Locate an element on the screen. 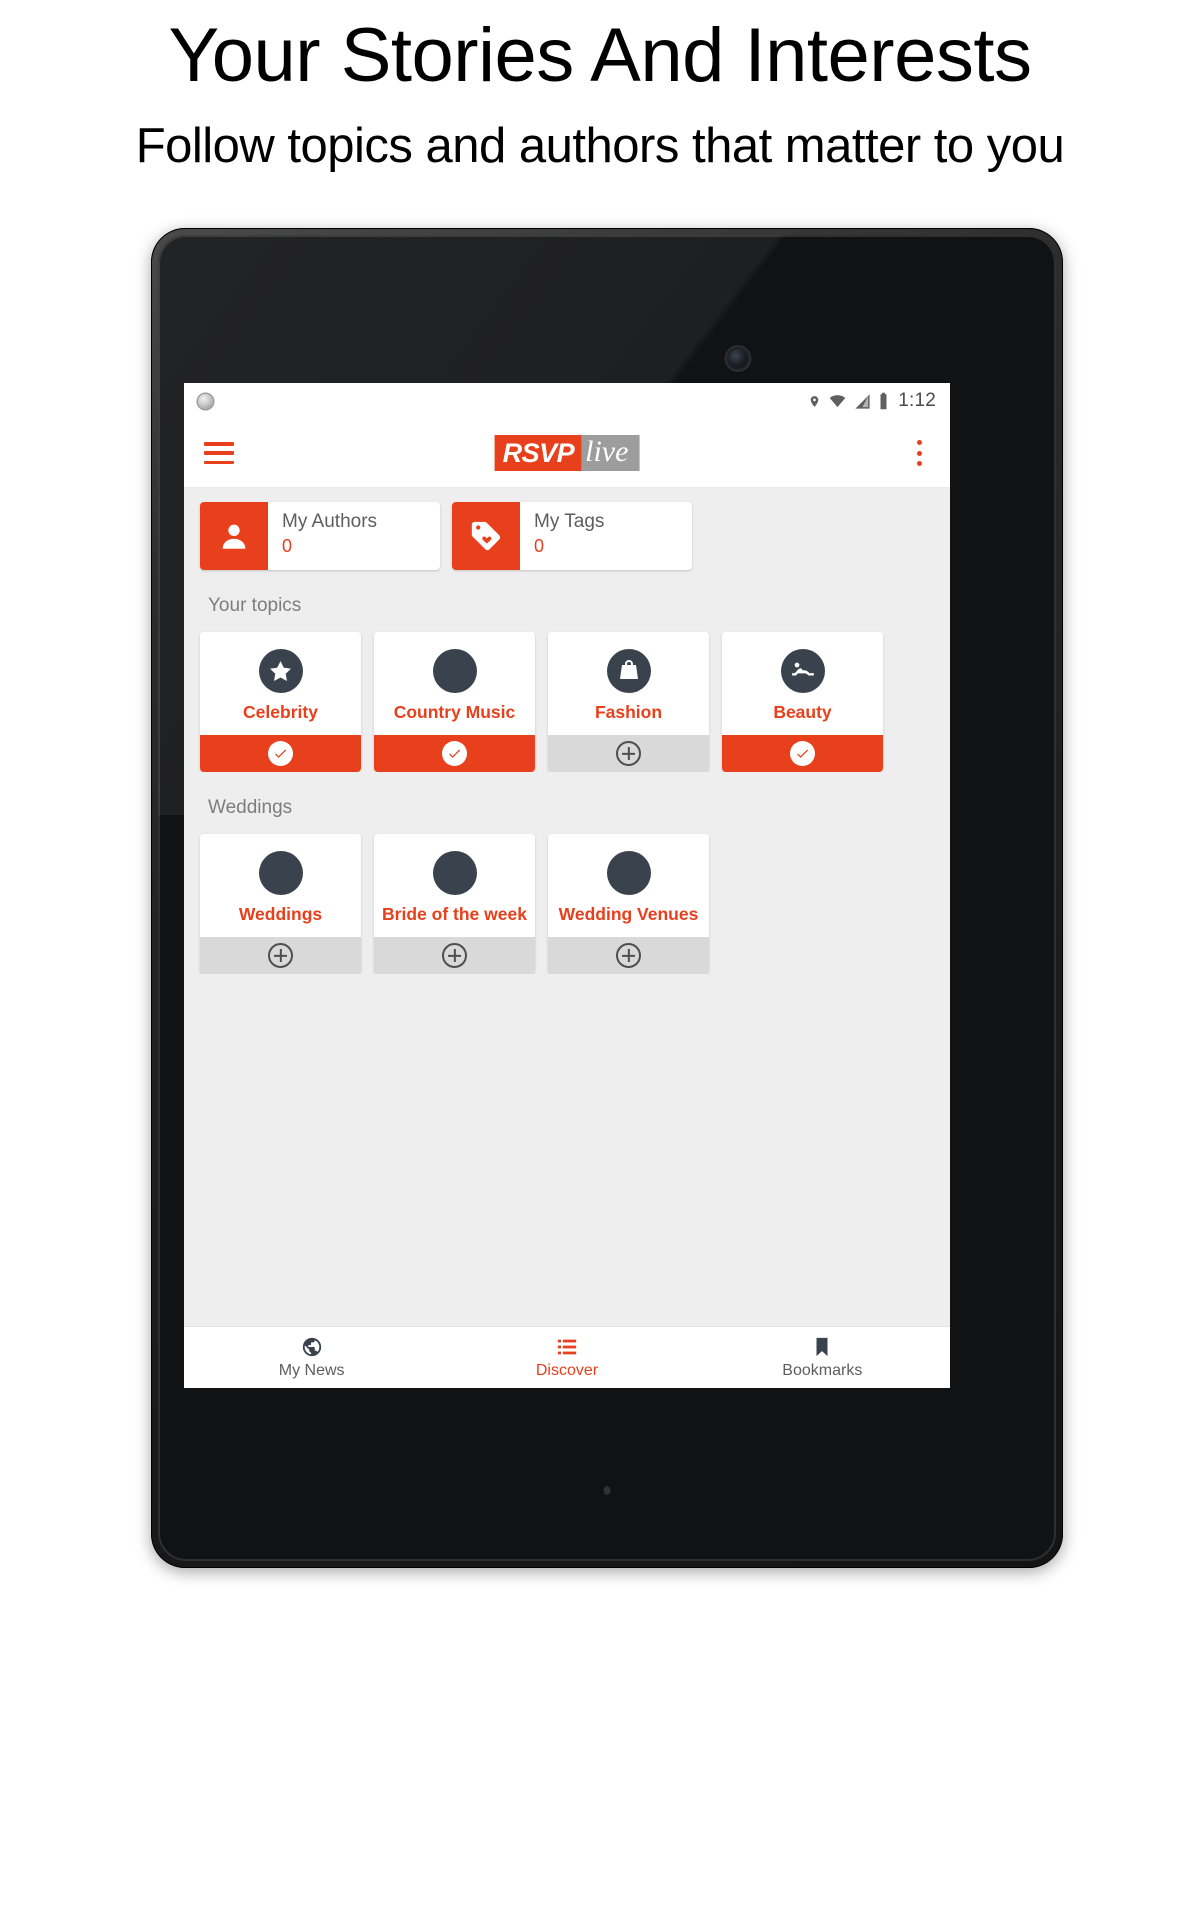 This screenshot has width=1200, height=1920. topic-card-beauty: Beauty is located at coordinates (802, 702).